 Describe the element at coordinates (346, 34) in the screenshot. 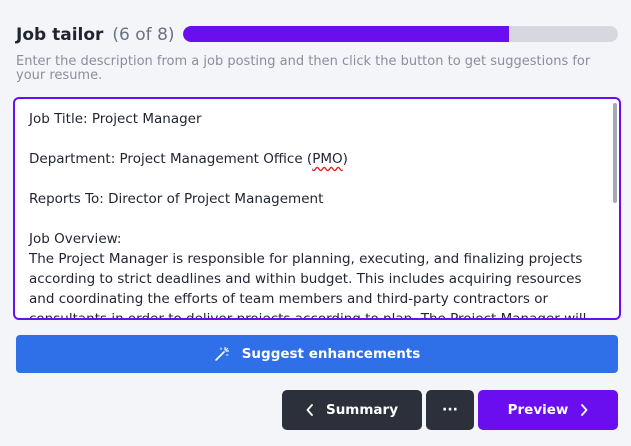

I see `progress-bar-fill` at that location.